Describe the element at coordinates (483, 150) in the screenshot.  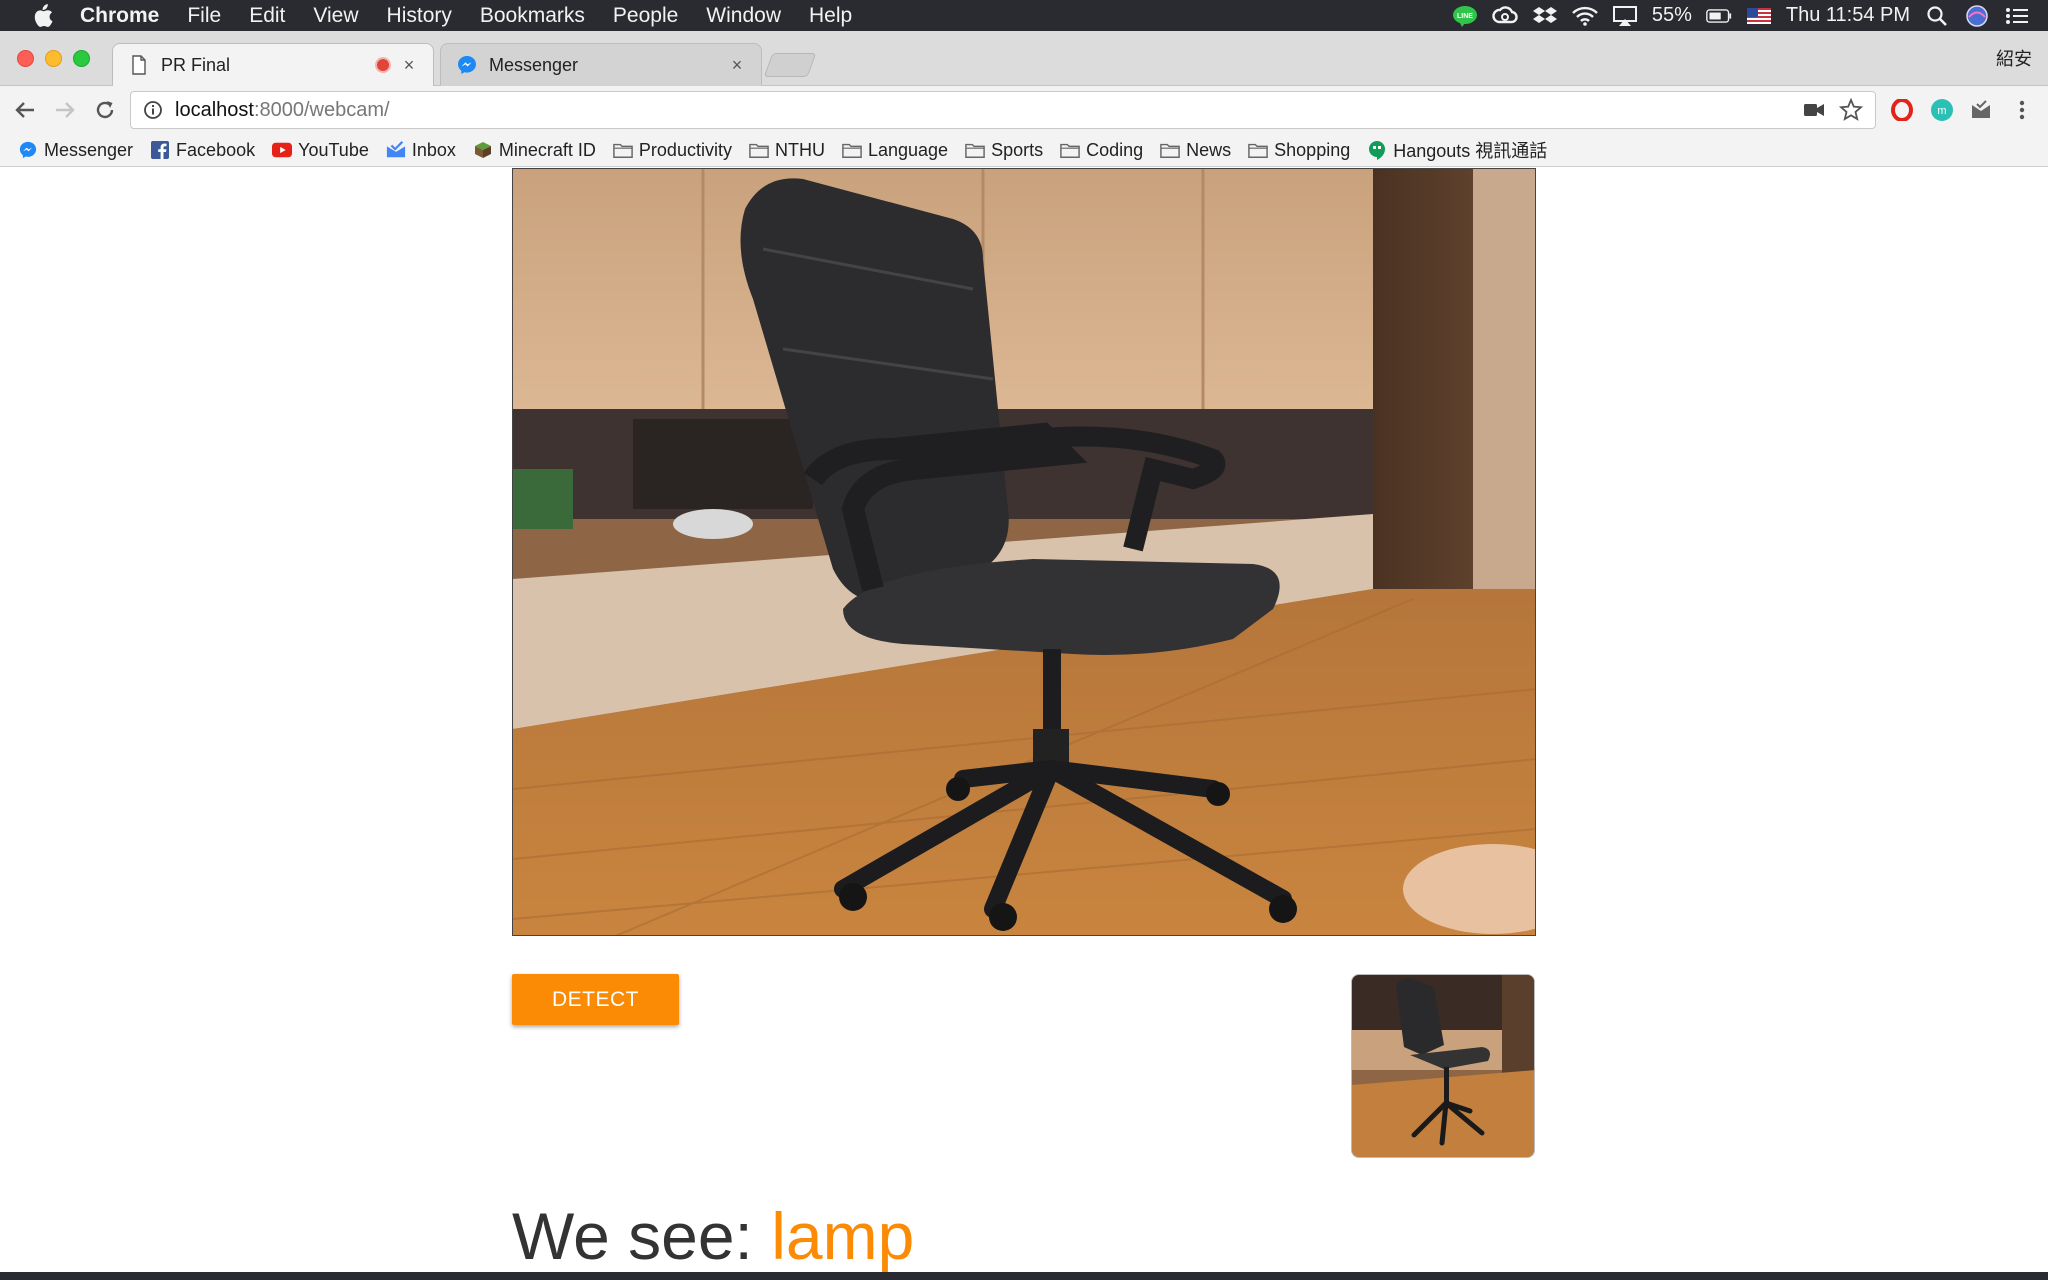
I see `minecraft-icon` at that location.